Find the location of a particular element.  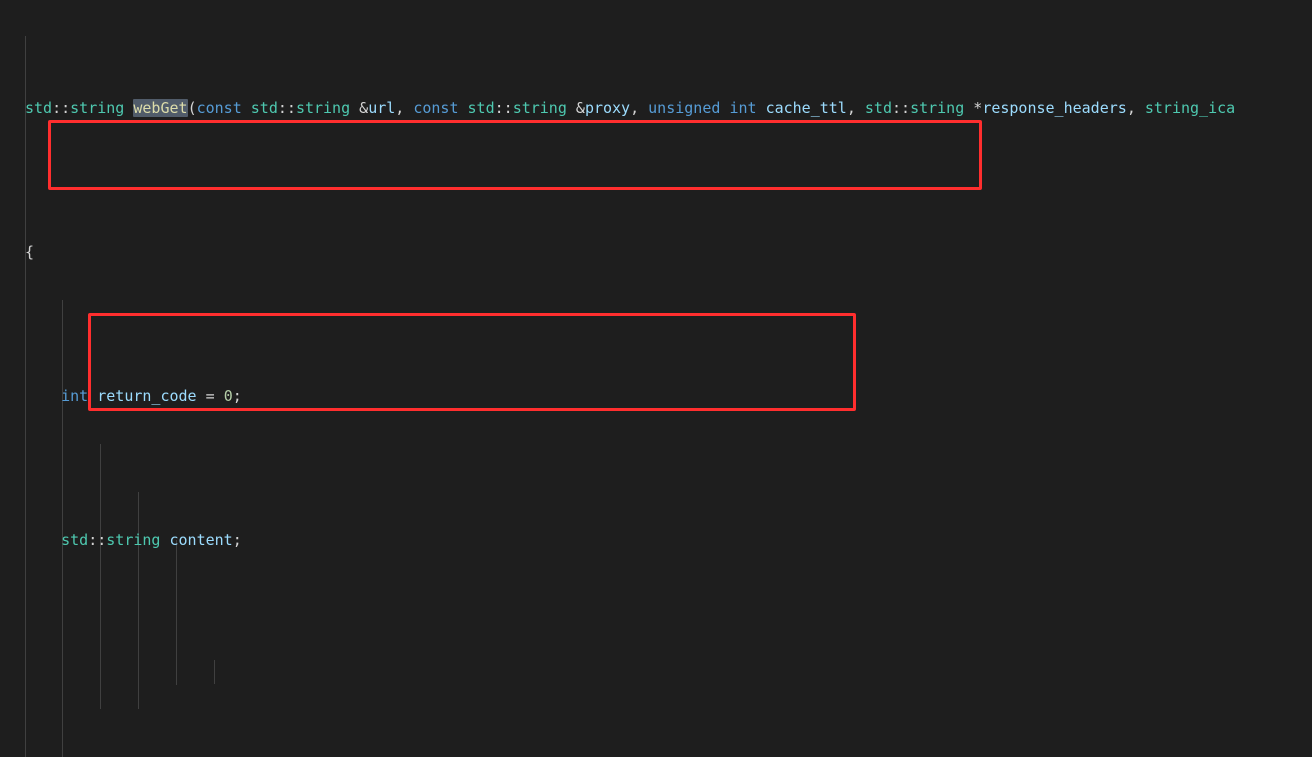

code-line-4: std::string content; is located at coordinates (656, 540).